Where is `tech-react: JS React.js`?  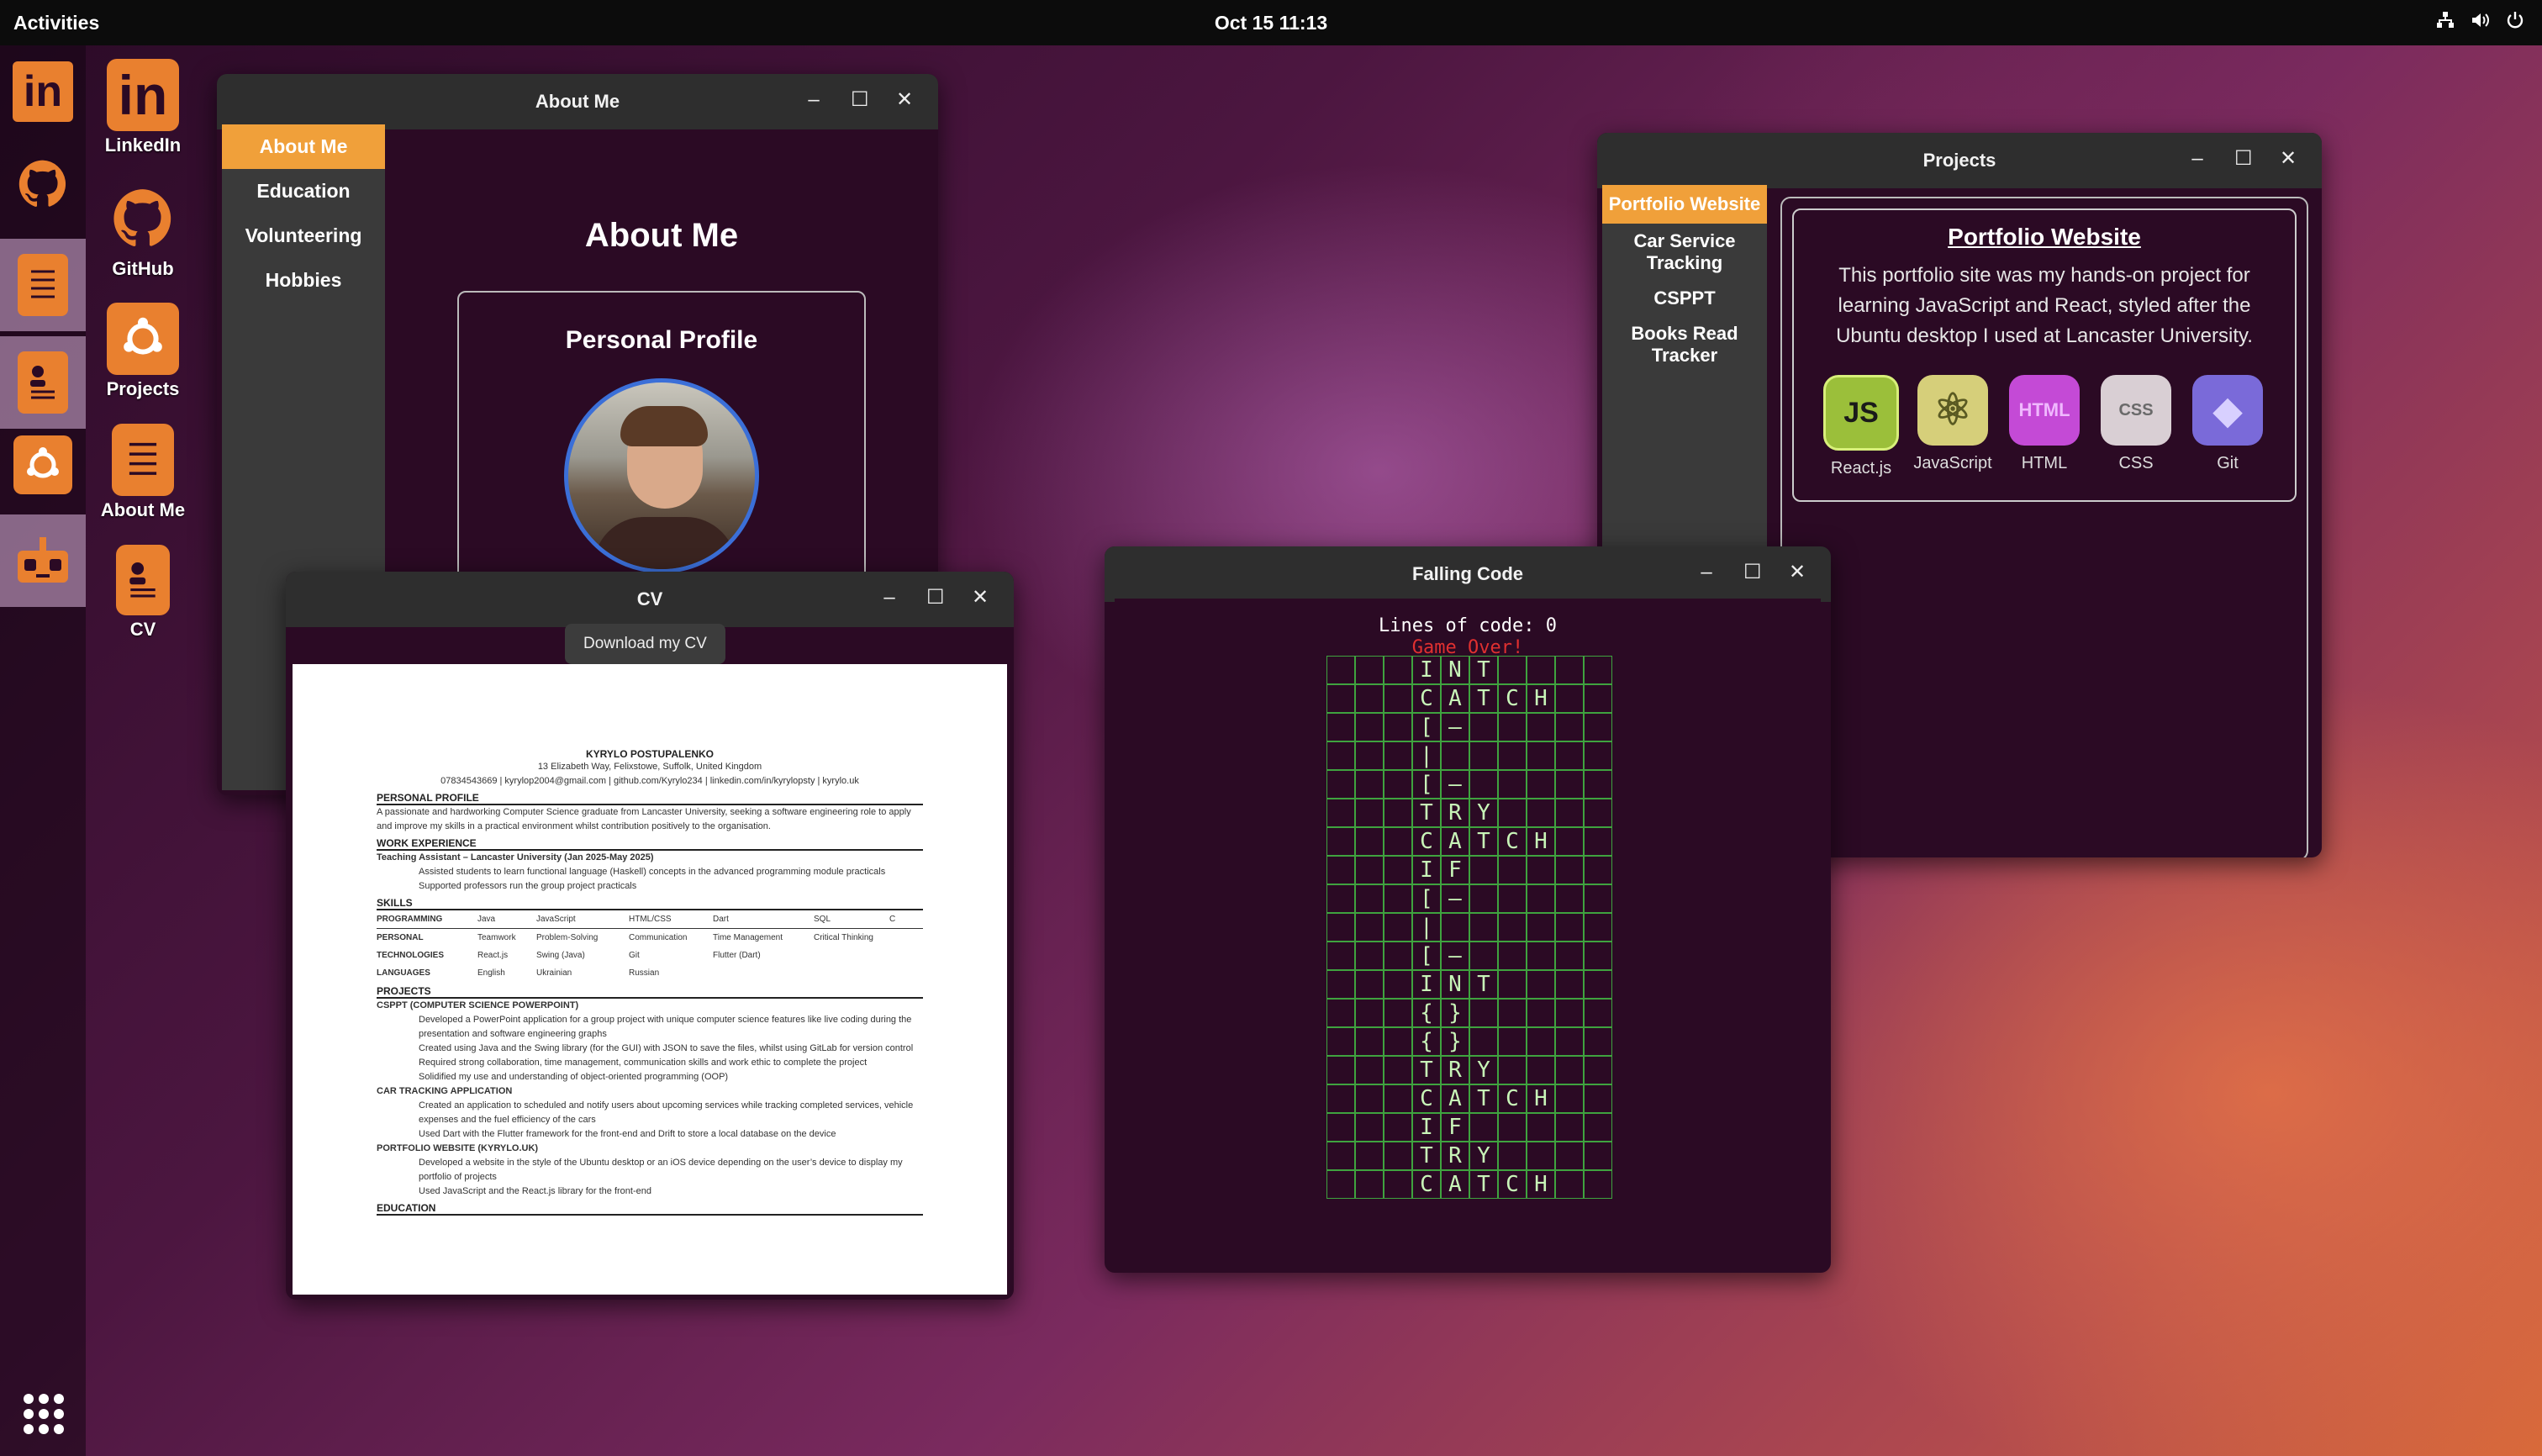 tech-react: JS React.js is located at coordinates (1861, 426).